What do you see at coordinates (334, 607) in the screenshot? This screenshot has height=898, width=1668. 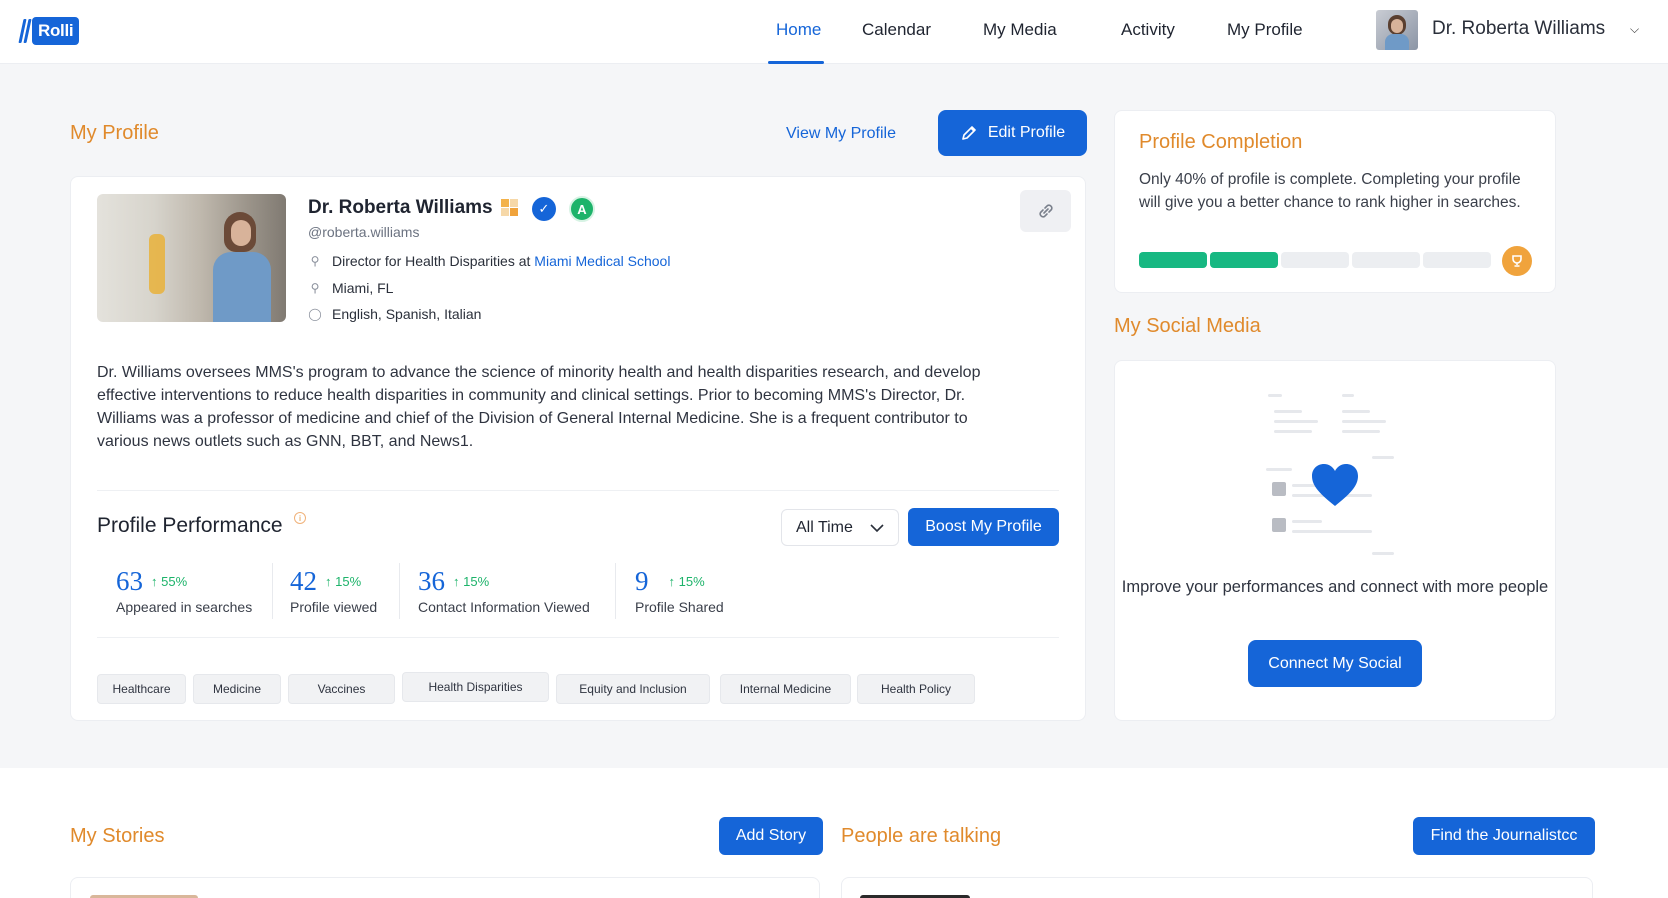 I see `stat-label: Profile viewed` at bounding box center [334, 607].